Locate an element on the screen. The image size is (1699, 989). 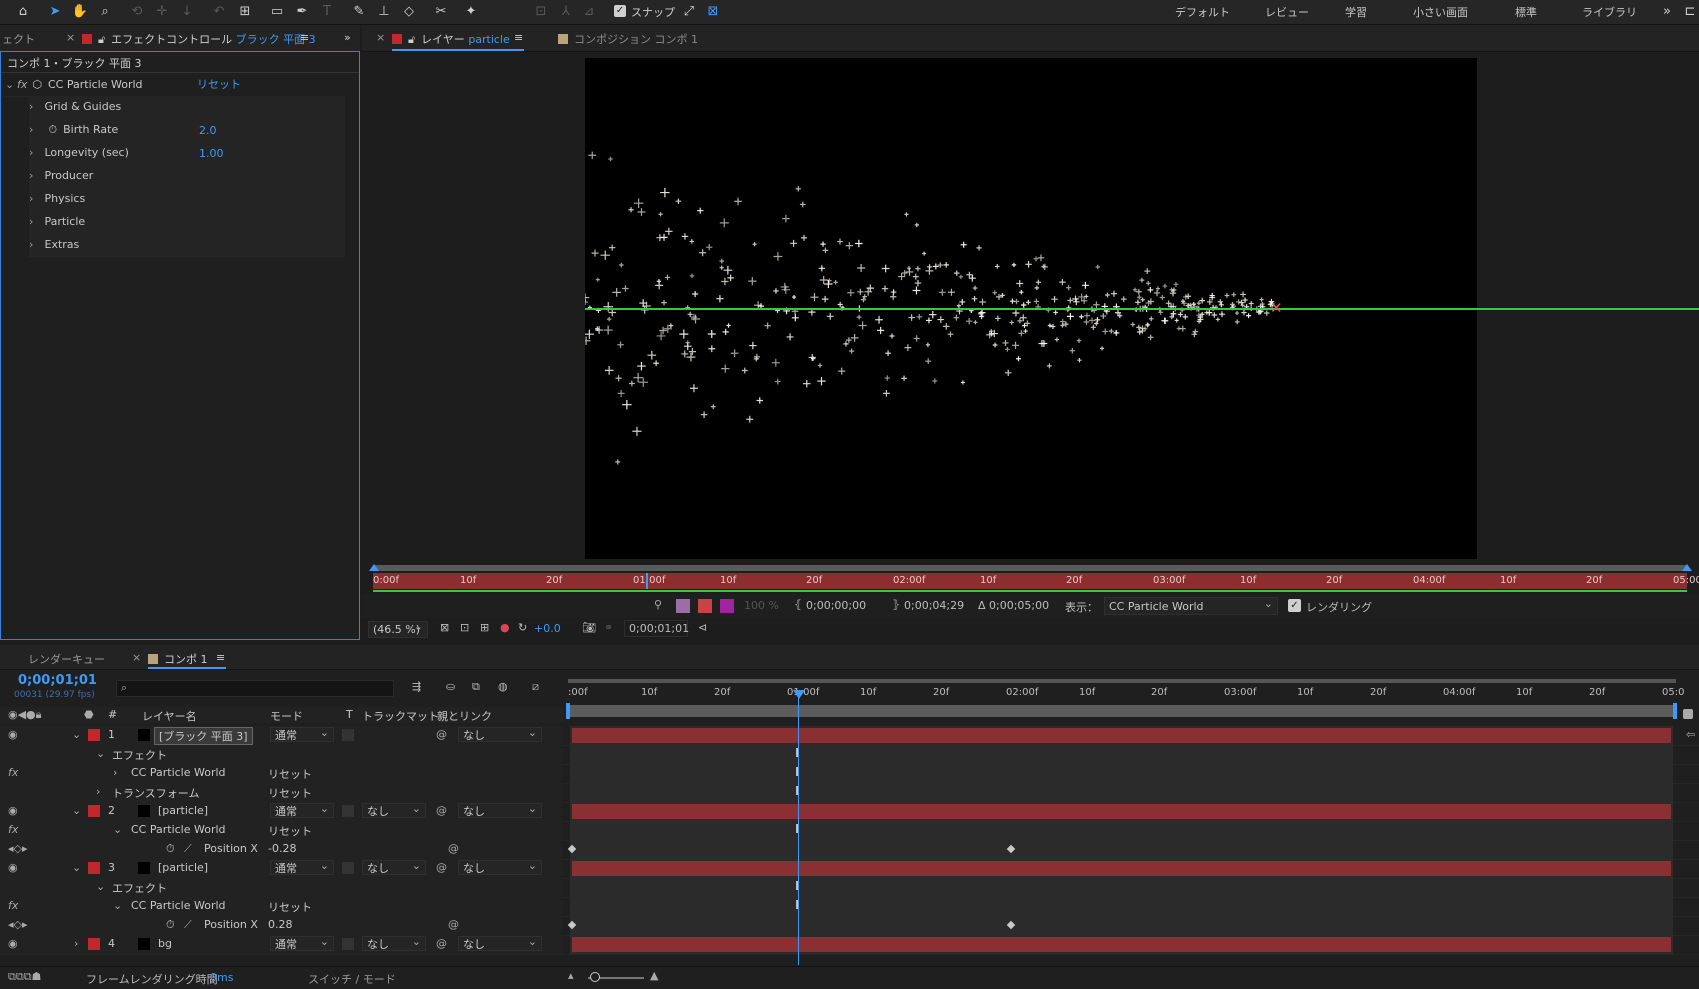
snap-options-icon: ⤢ is located at coordinates (689, 12).